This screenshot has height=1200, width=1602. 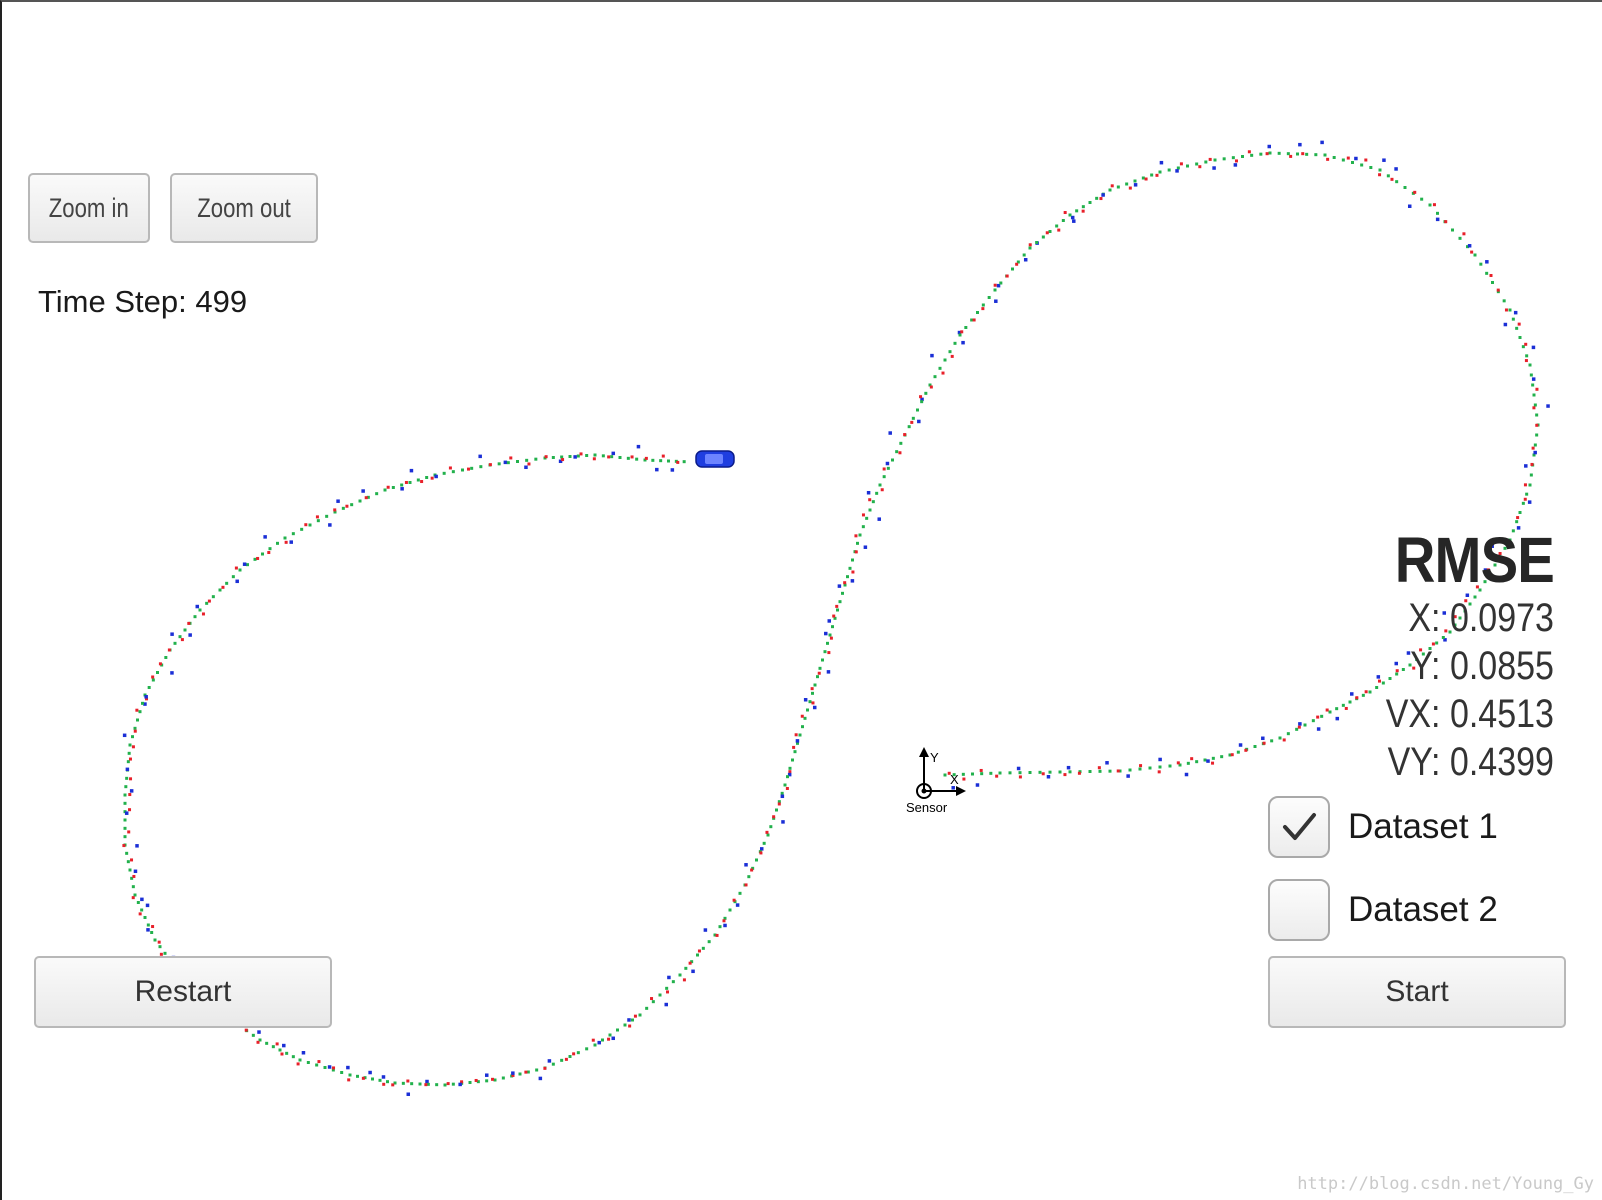 I want to click on dataset-2-checkbox, so click(x=1299, y=910).